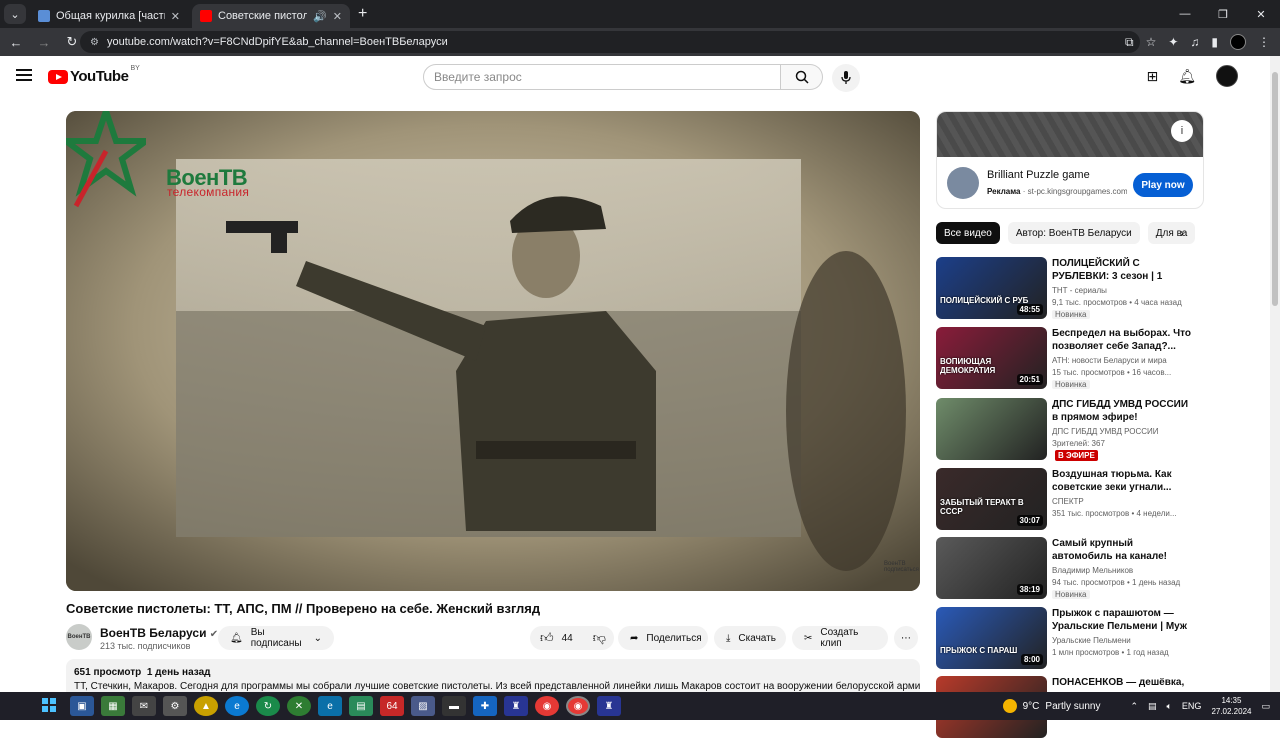  What do you see at coordinates (991, 638) in the screenshot?
I see `video-thumbnail: ПРЫЖОК С ПАРАШ 8:00` at bounding box center [991, 638].